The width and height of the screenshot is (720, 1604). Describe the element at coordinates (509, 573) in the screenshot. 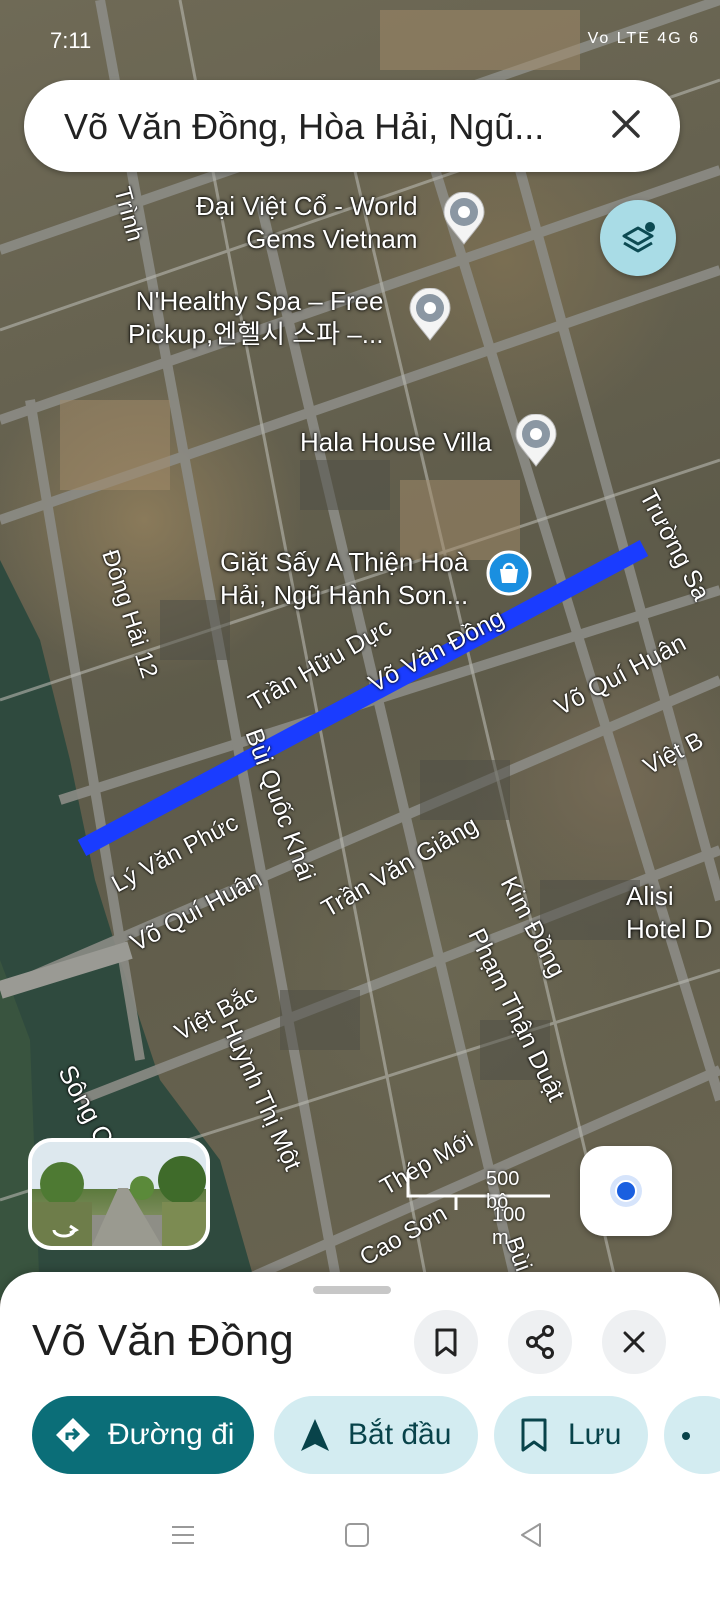

I see `shopping-bag-icon` at that location.